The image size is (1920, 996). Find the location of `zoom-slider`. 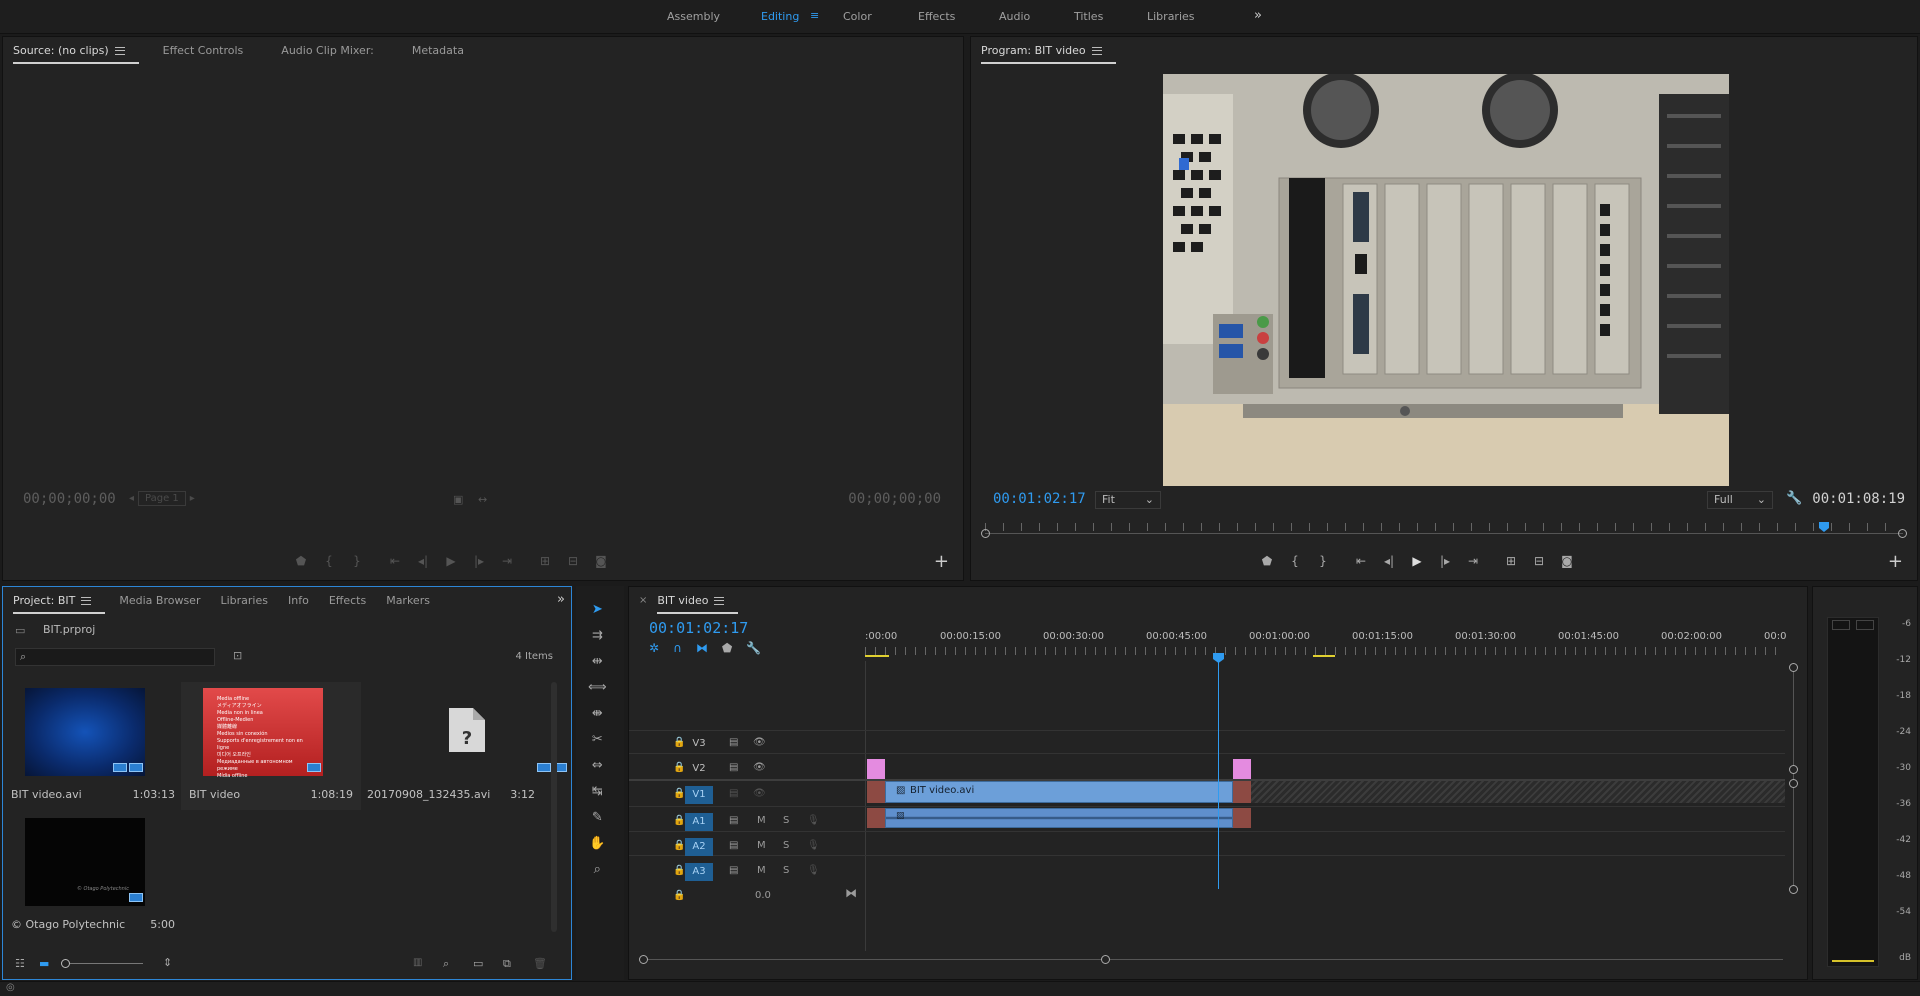

zoom-slider is located at coordinates (102, 963).